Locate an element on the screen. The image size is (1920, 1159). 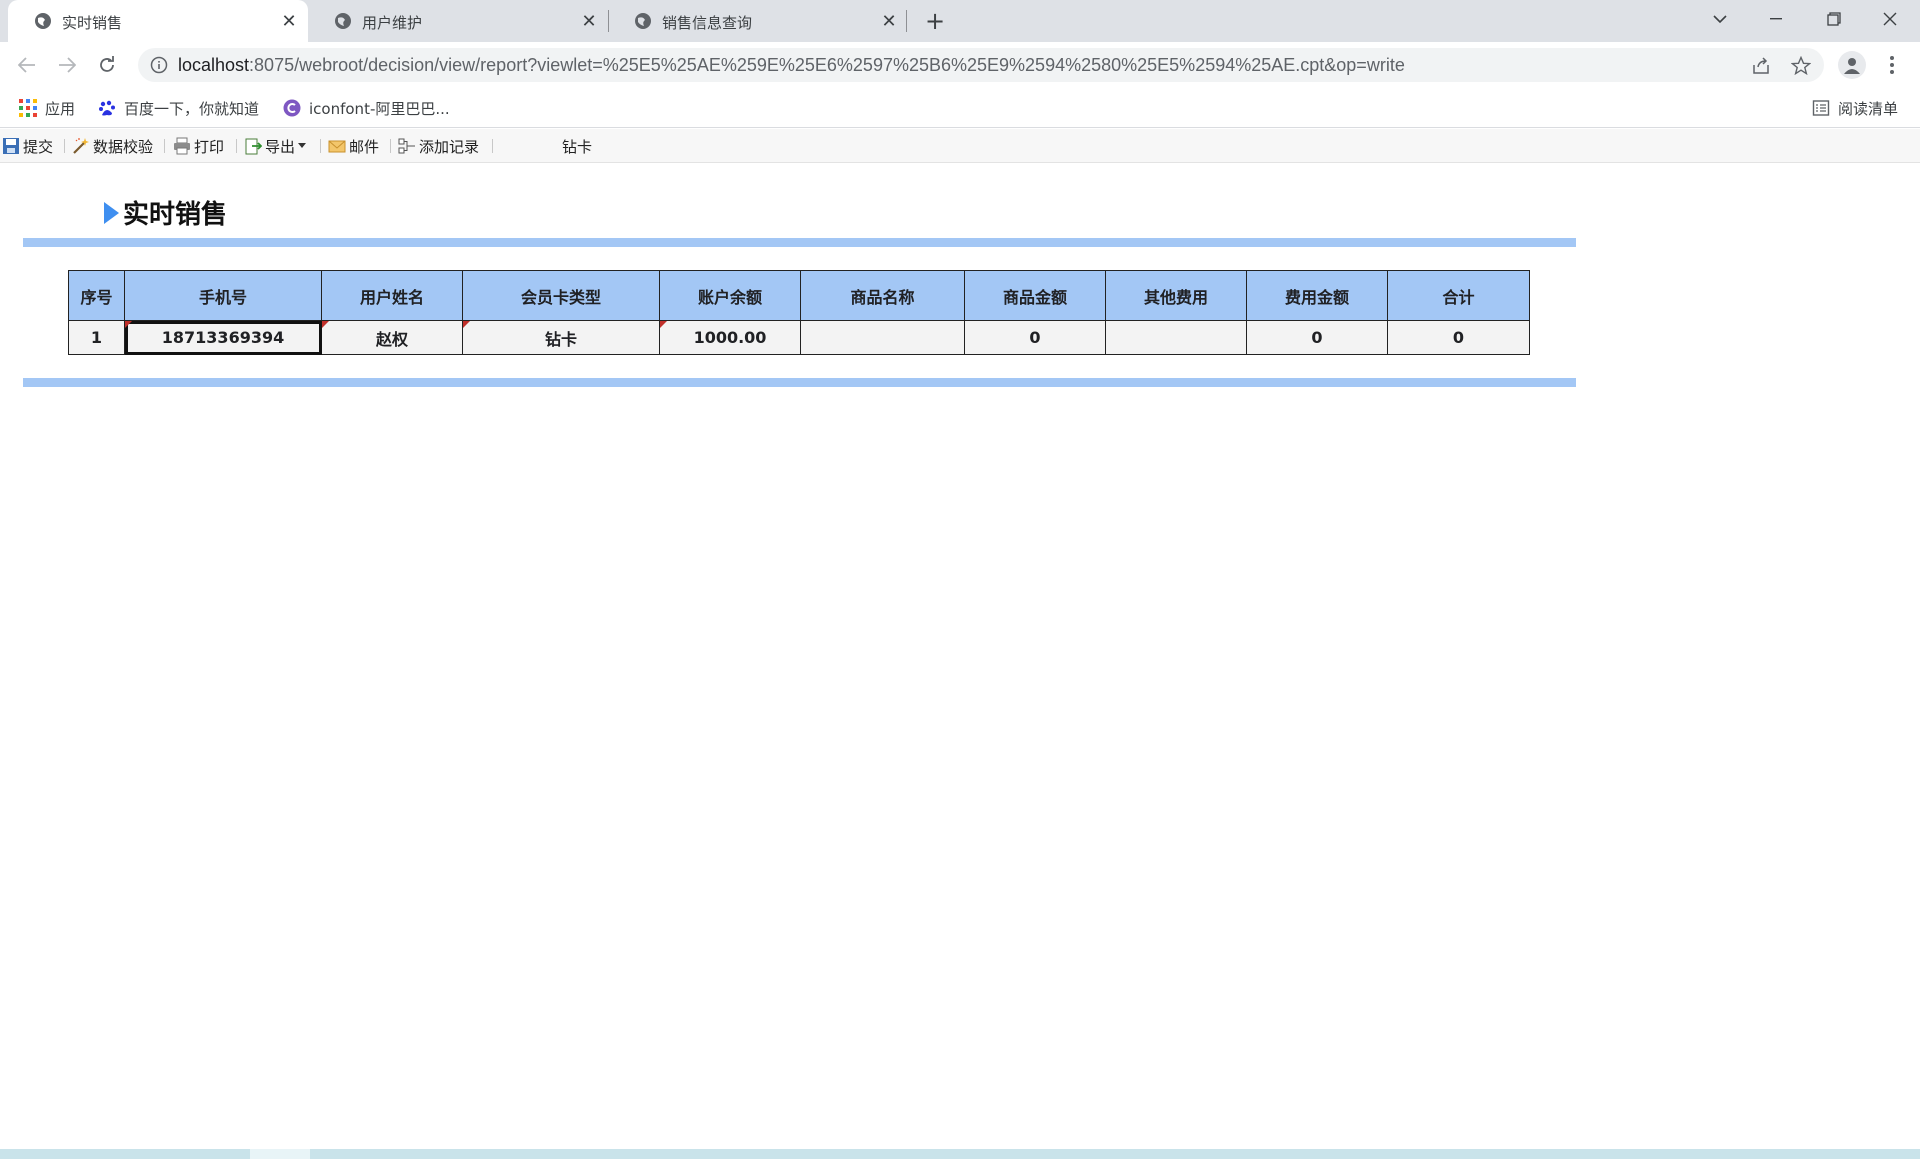
tab-sales-query: 销售信息查询 ✕ is located at coordinates (758, 21).